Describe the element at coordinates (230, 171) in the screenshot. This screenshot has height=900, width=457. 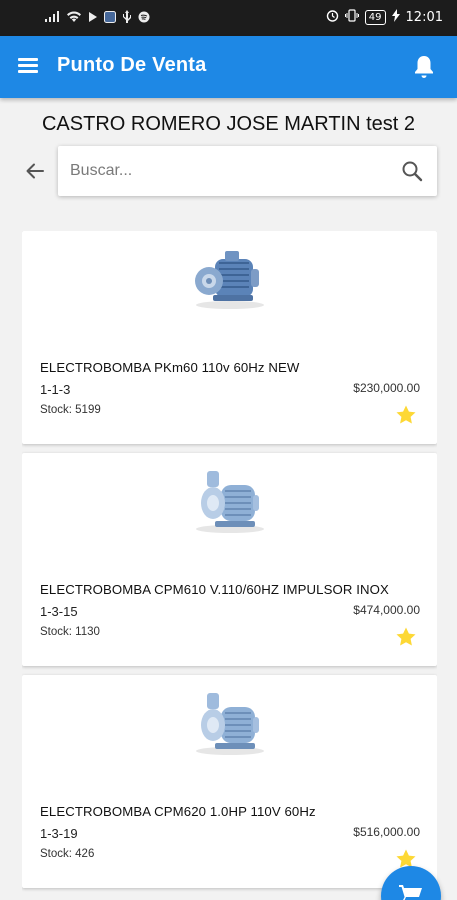
I see `search-input` at that location.